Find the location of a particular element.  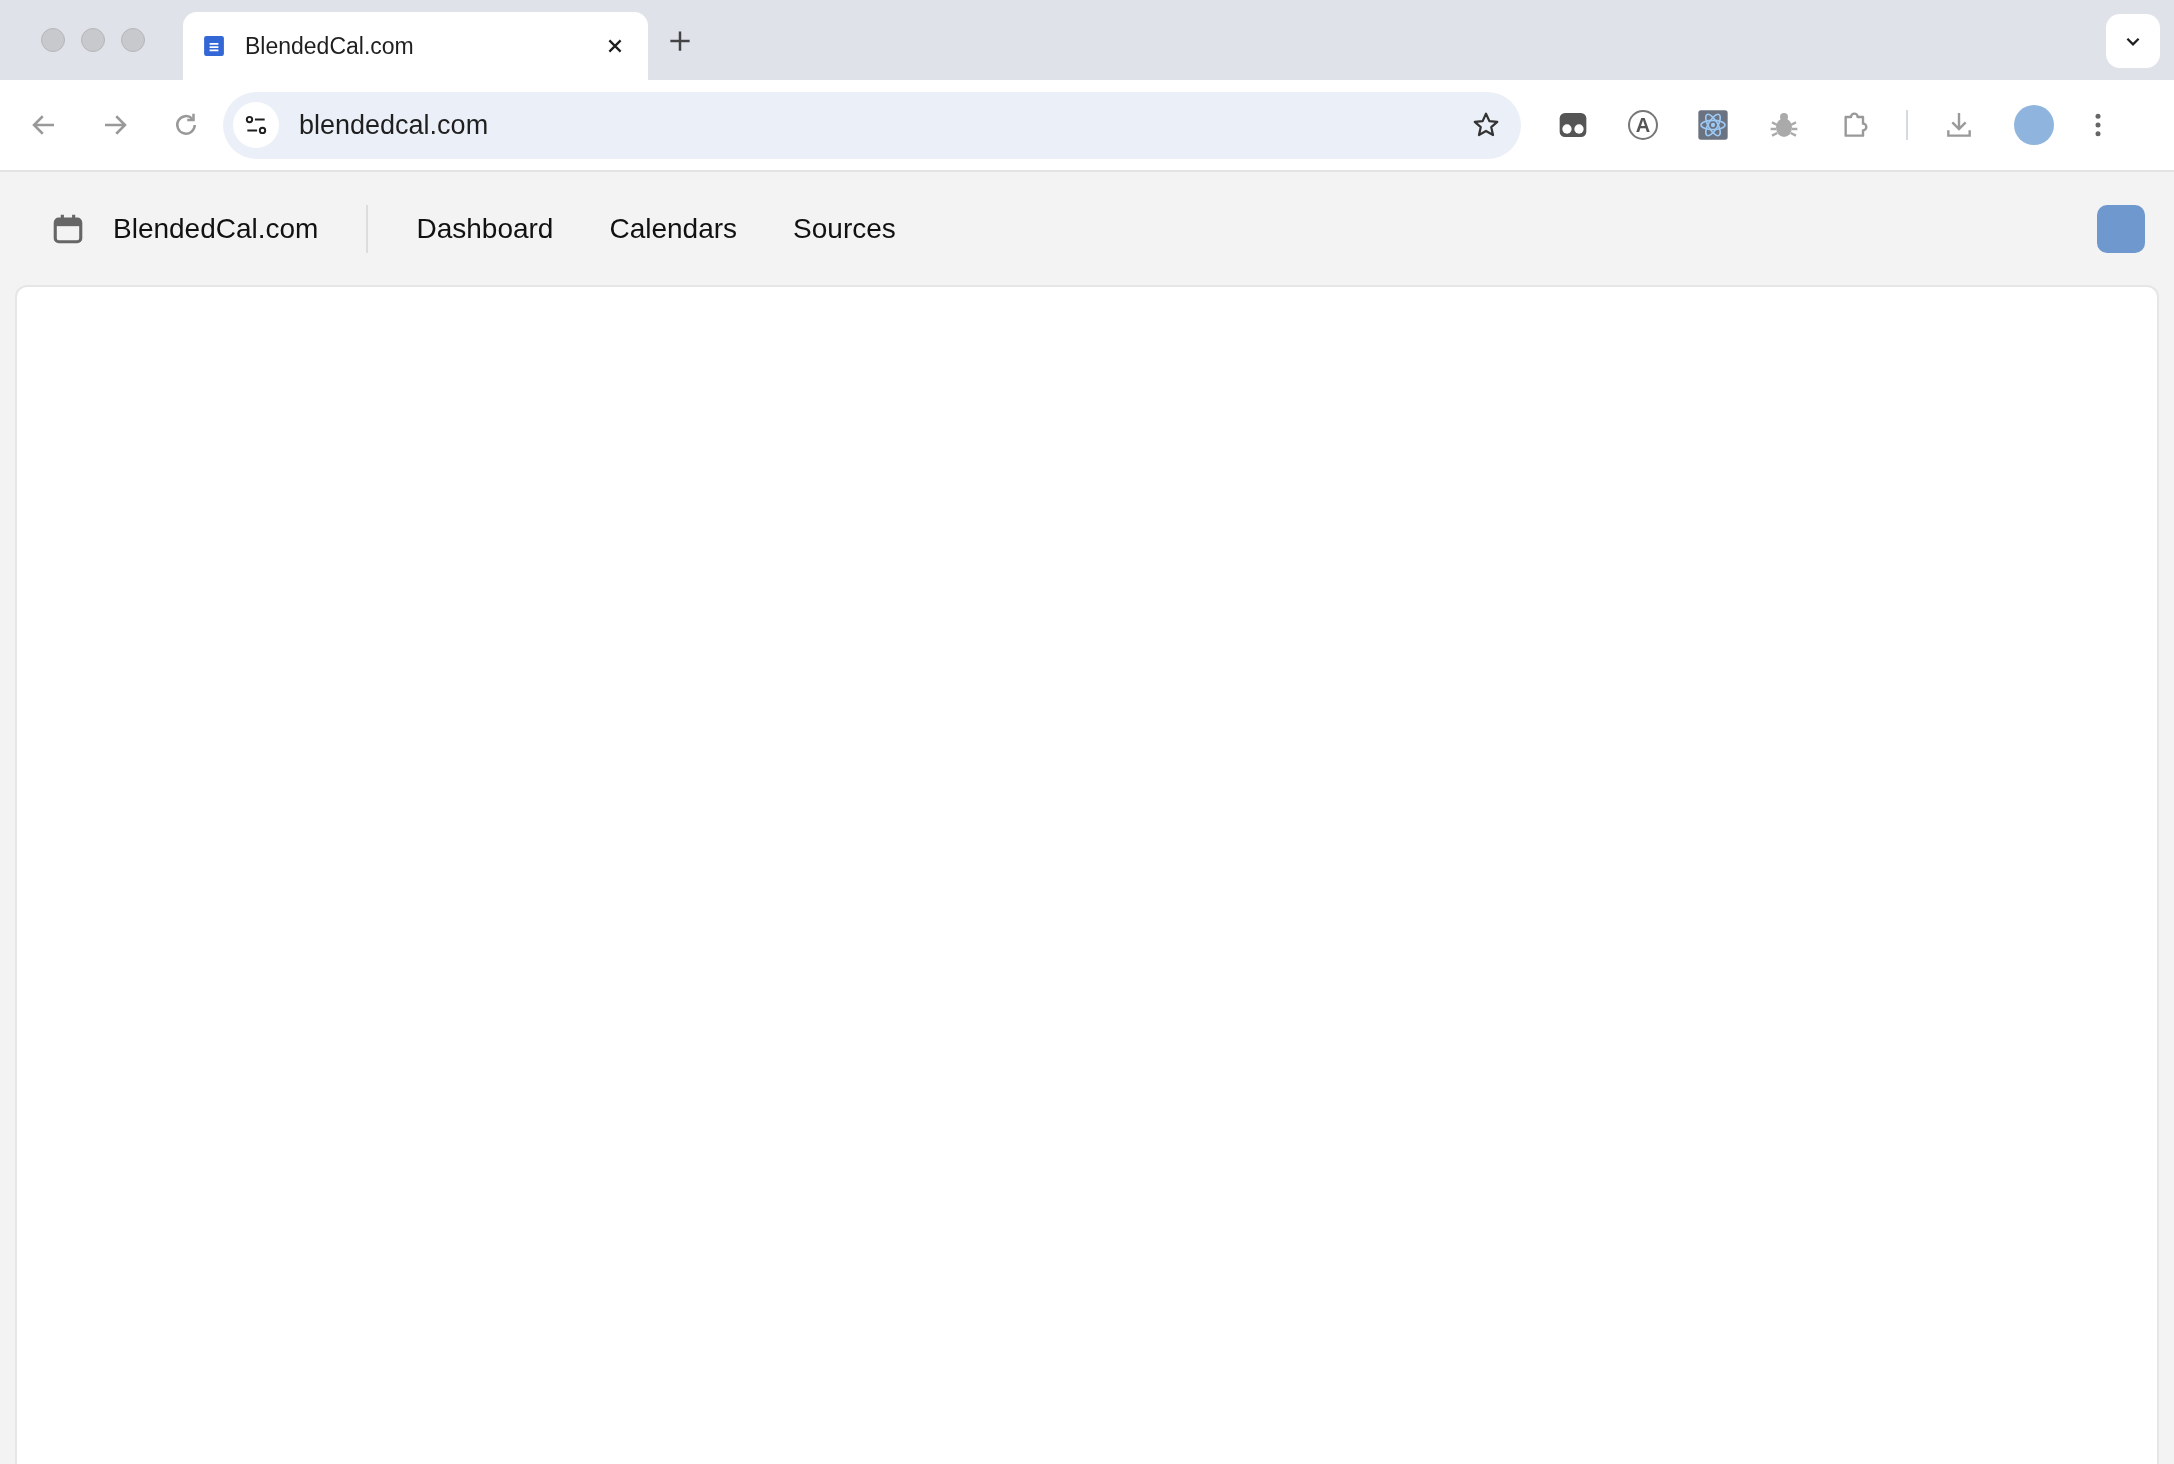

window-zoom-light is located at coordinates (133, 40).